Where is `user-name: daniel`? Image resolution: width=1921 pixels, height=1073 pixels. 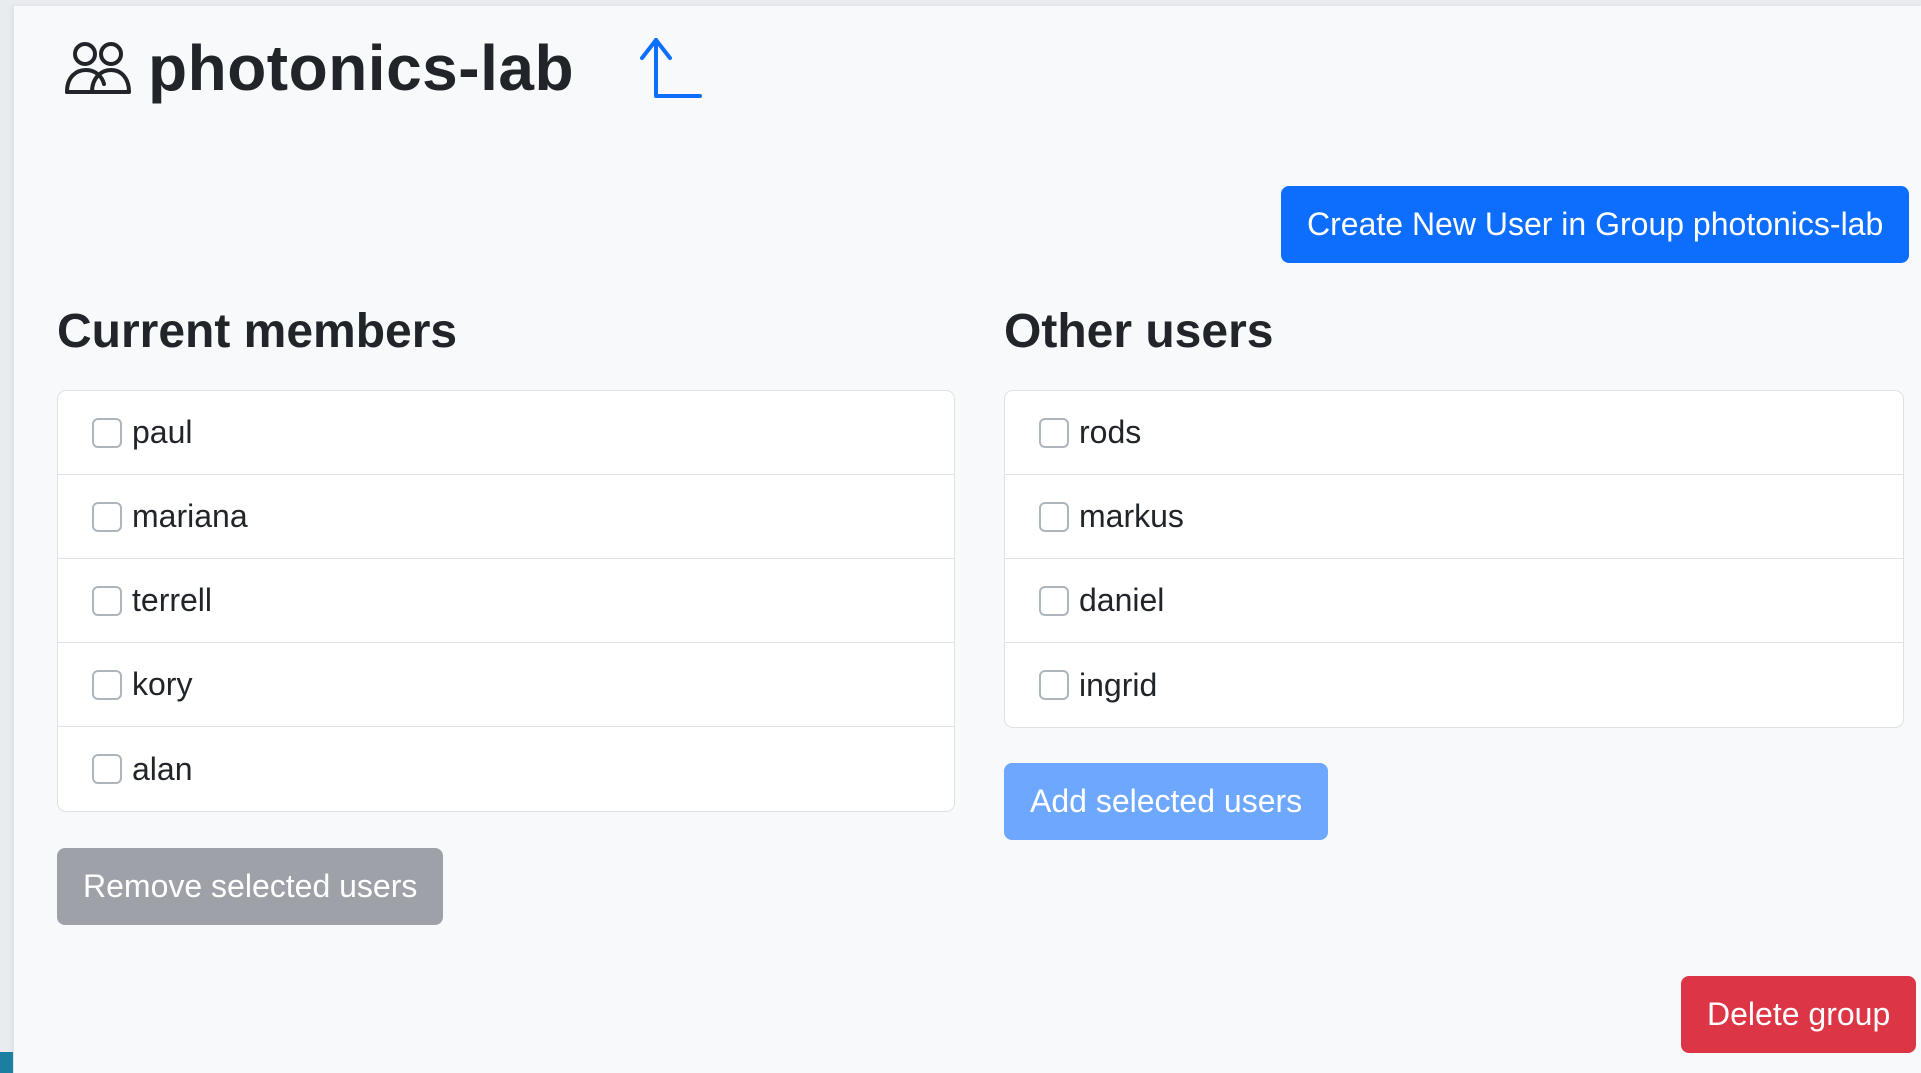
user-name: daniel is located at coordinates (1122, 600).